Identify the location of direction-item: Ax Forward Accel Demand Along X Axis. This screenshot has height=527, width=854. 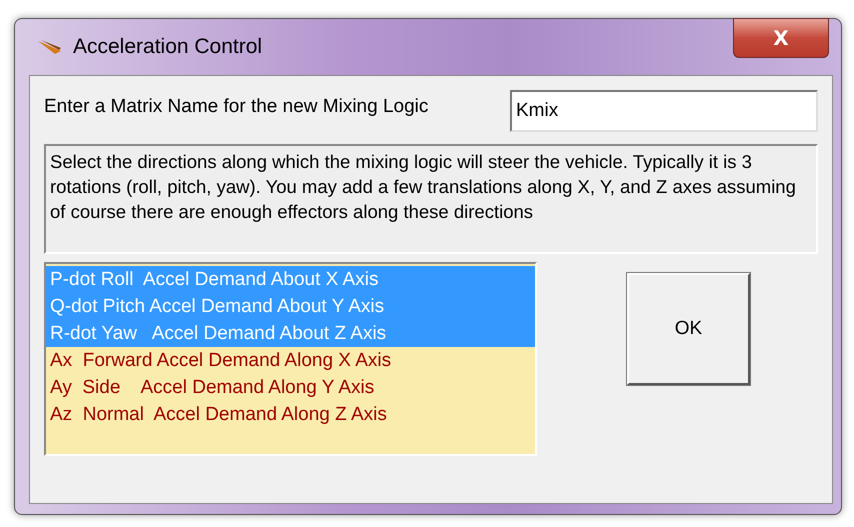
(290, 360).